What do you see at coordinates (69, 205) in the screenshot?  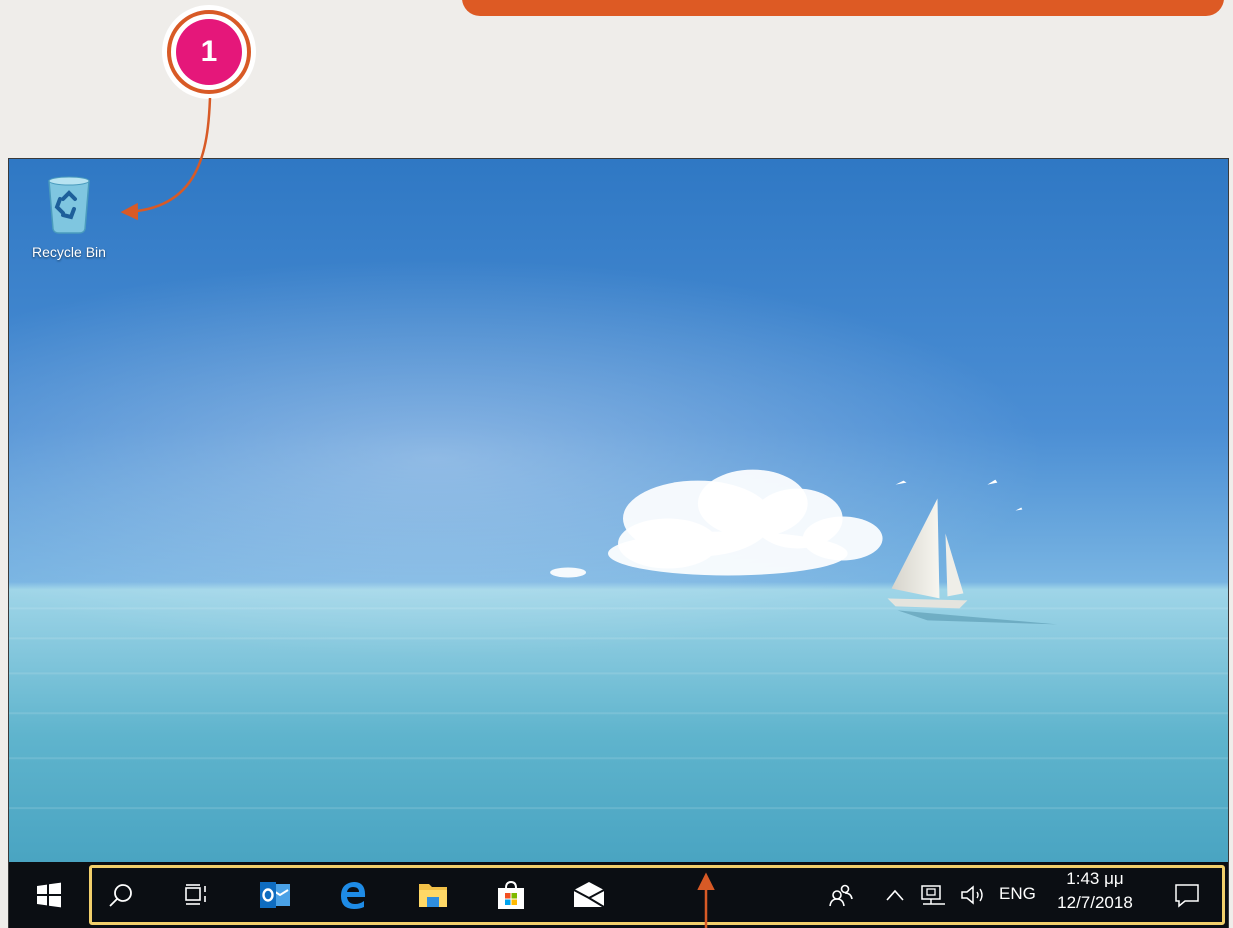 I see `recycle-bin-icon` at bounding box center [69, 205].